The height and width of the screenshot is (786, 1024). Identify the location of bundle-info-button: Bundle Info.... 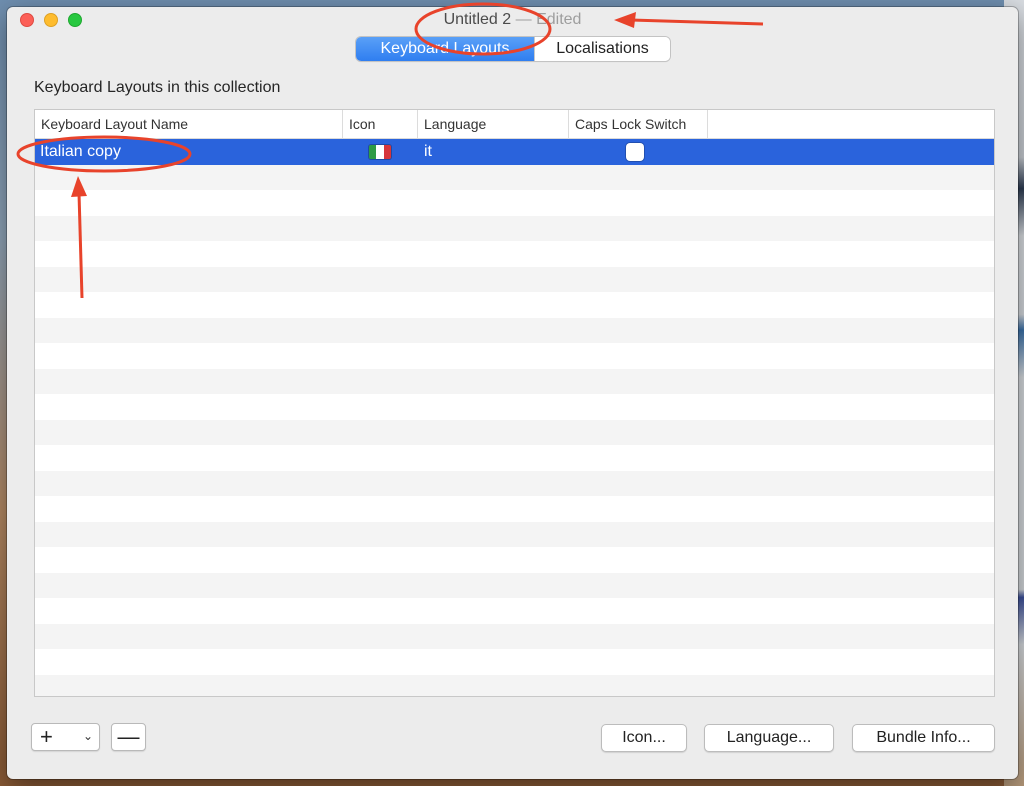
(923, 738).